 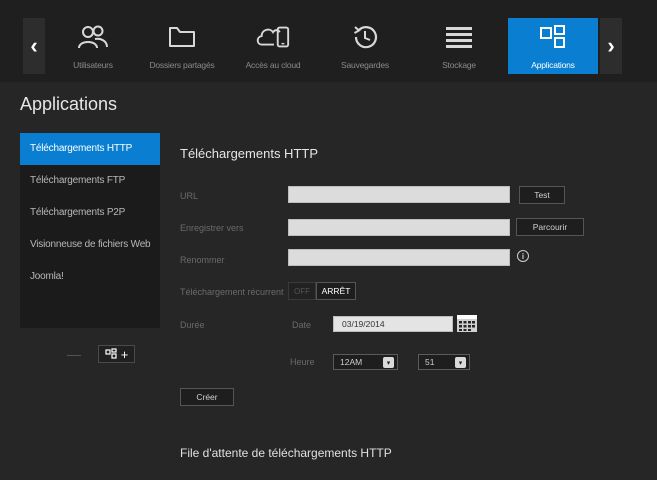 I want to click on nav-label-users: Utilisateurs, so click(x=93, y=65).